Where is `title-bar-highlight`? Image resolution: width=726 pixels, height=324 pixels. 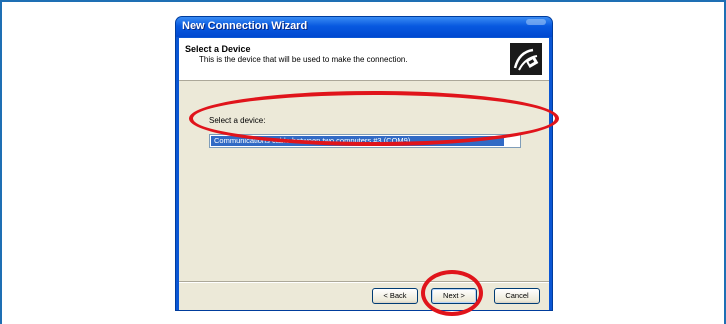 title-bar-highlight is located at coordinates (536, 22).